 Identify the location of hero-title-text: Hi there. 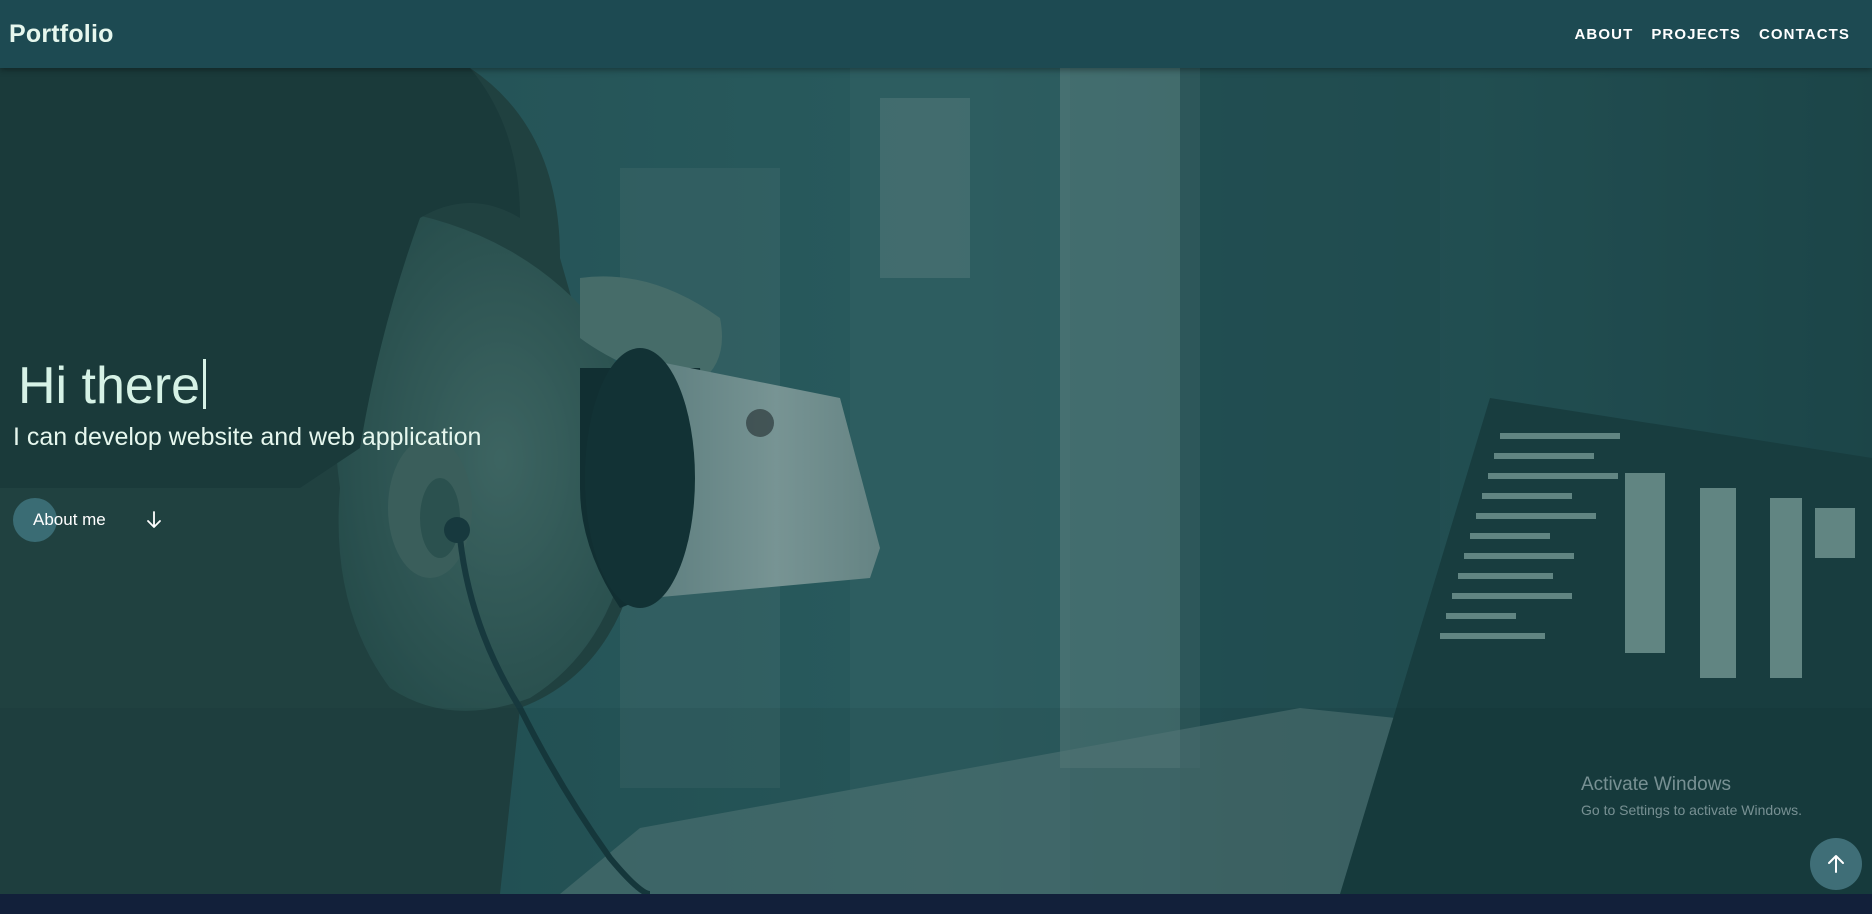
(109, 386).